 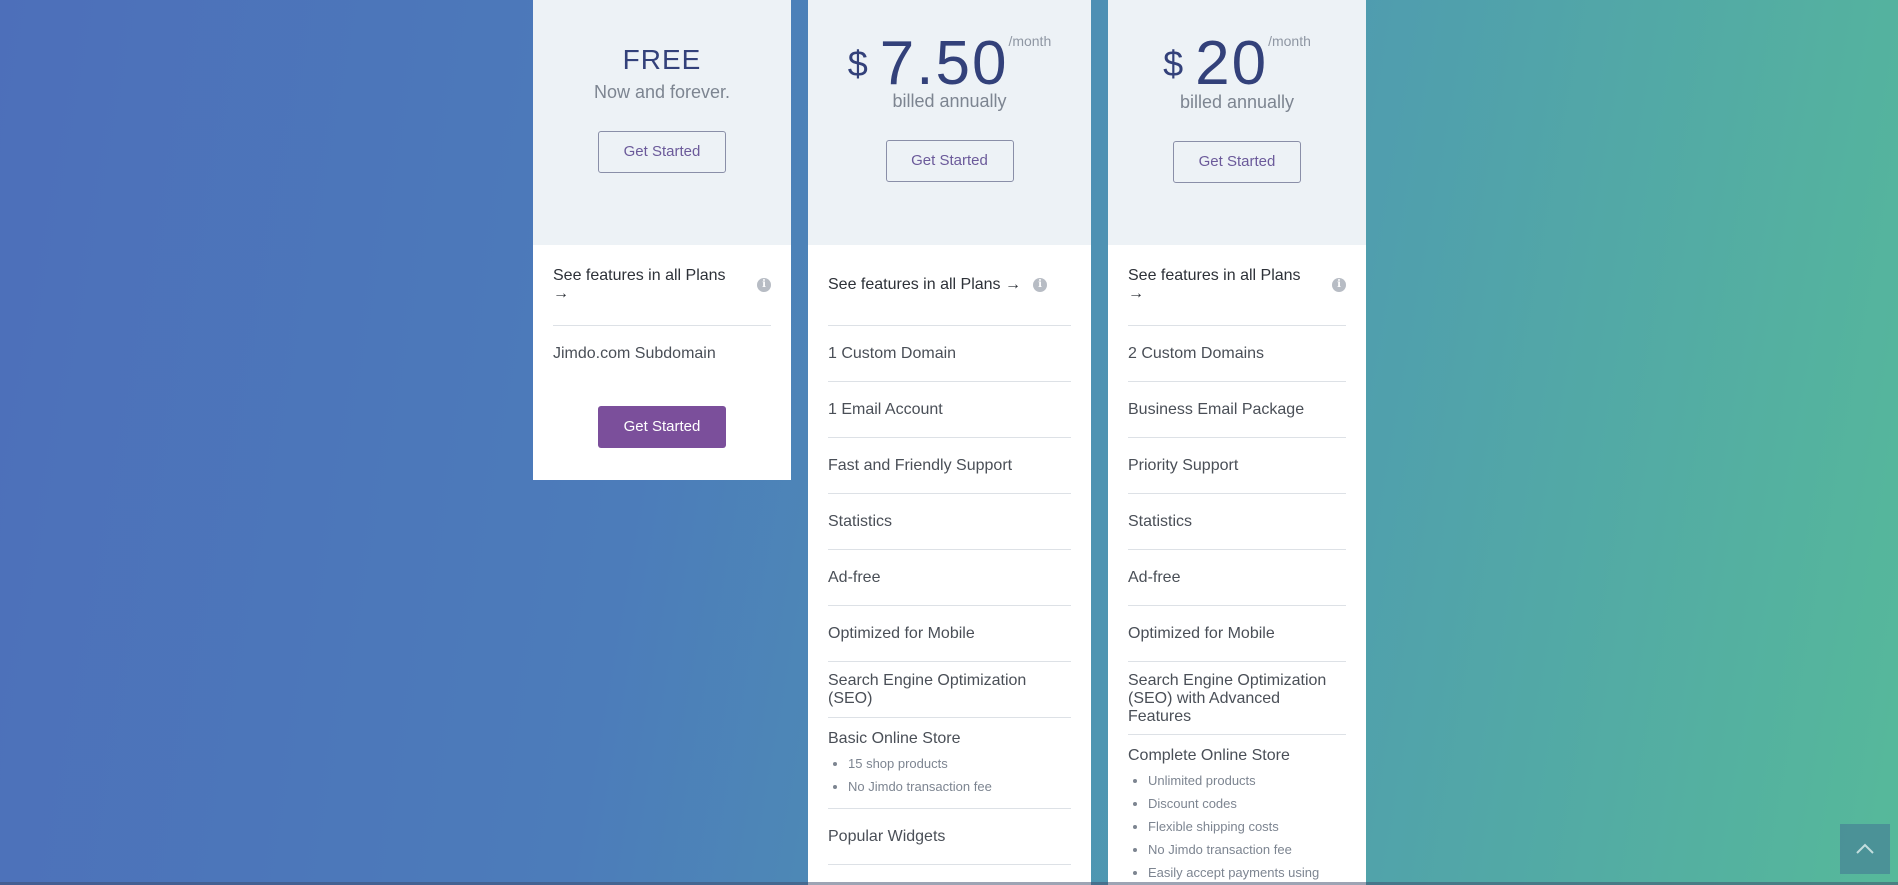 What do you see at coordinates (1237, 410) in the screenshot?
I see `feature-item: Business Email Package` at bounding box center [1237, 410].